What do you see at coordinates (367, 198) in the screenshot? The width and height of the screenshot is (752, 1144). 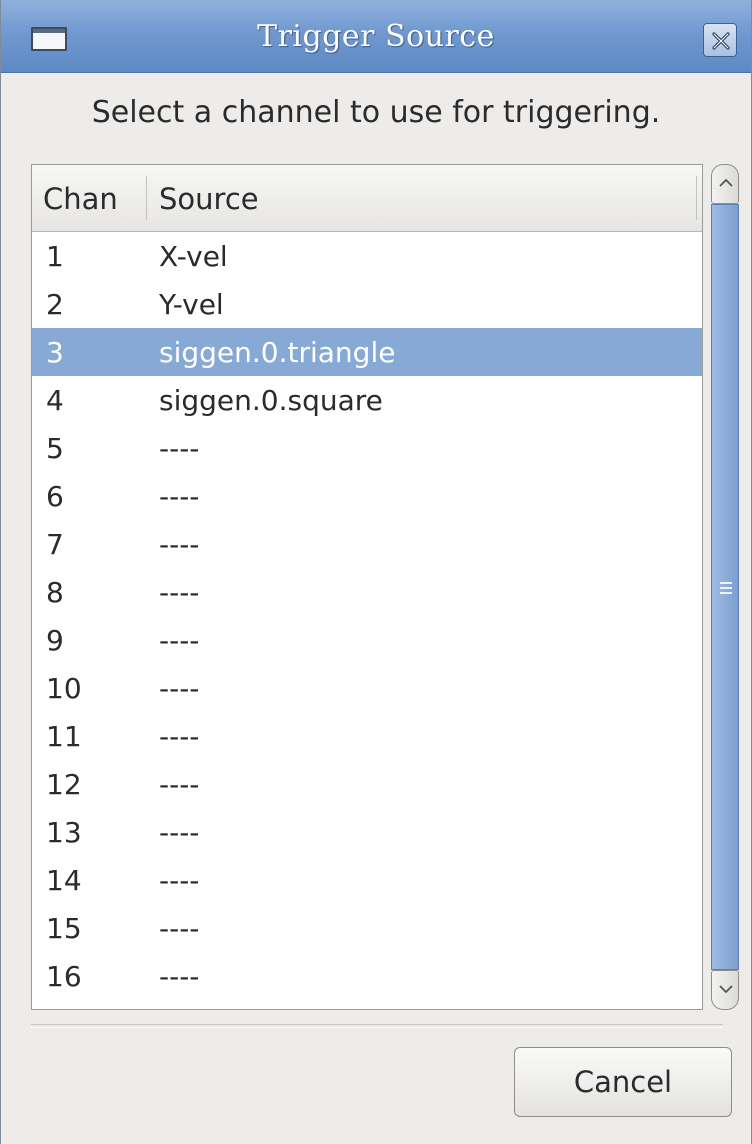 I see `list-header: Chan Source` at bounding box center [367, 198].